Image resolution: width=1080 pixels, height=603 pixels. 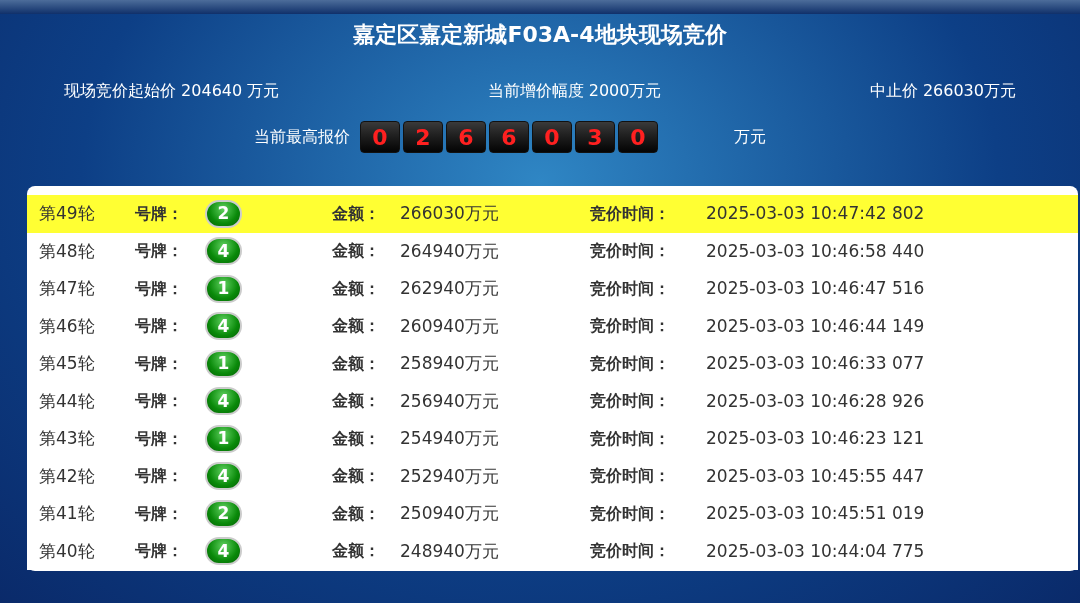 I want to click on bid-time-text: 2025-03-03 10:45:55 447, so click(x=815, y=476).